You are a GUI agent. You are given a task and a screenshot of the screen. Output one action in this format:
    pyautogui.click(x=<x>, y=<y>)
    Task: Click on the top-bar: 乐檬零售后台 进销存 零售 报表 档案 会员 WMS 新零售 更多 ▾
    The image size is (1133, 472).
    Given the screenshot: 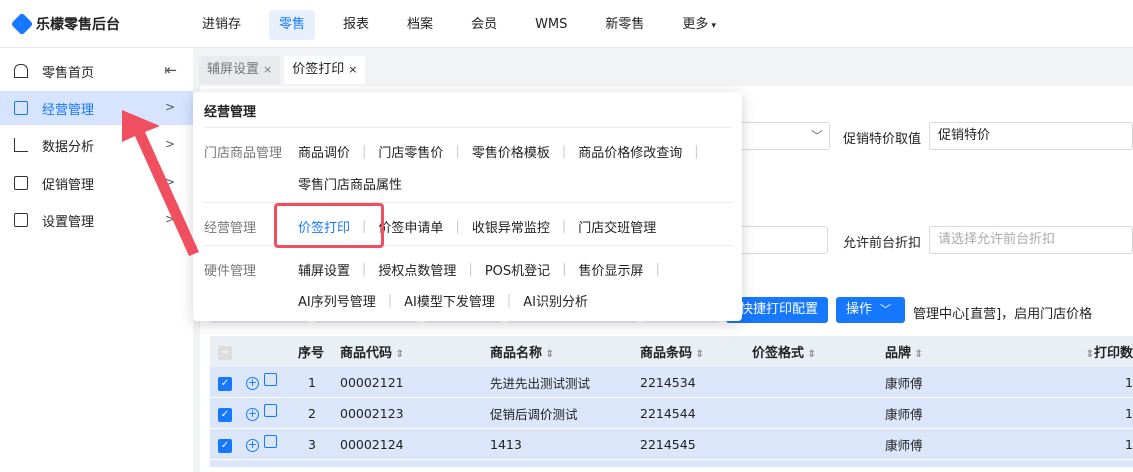 What is the action you would take?
    pyautogui.click(x=566, y=24)
    